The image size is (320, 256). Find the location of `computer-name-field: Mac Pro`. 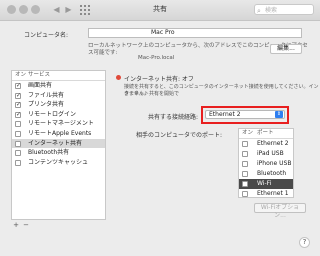

computer-name-field: Mac Pro is located at coordinates (195, 33).